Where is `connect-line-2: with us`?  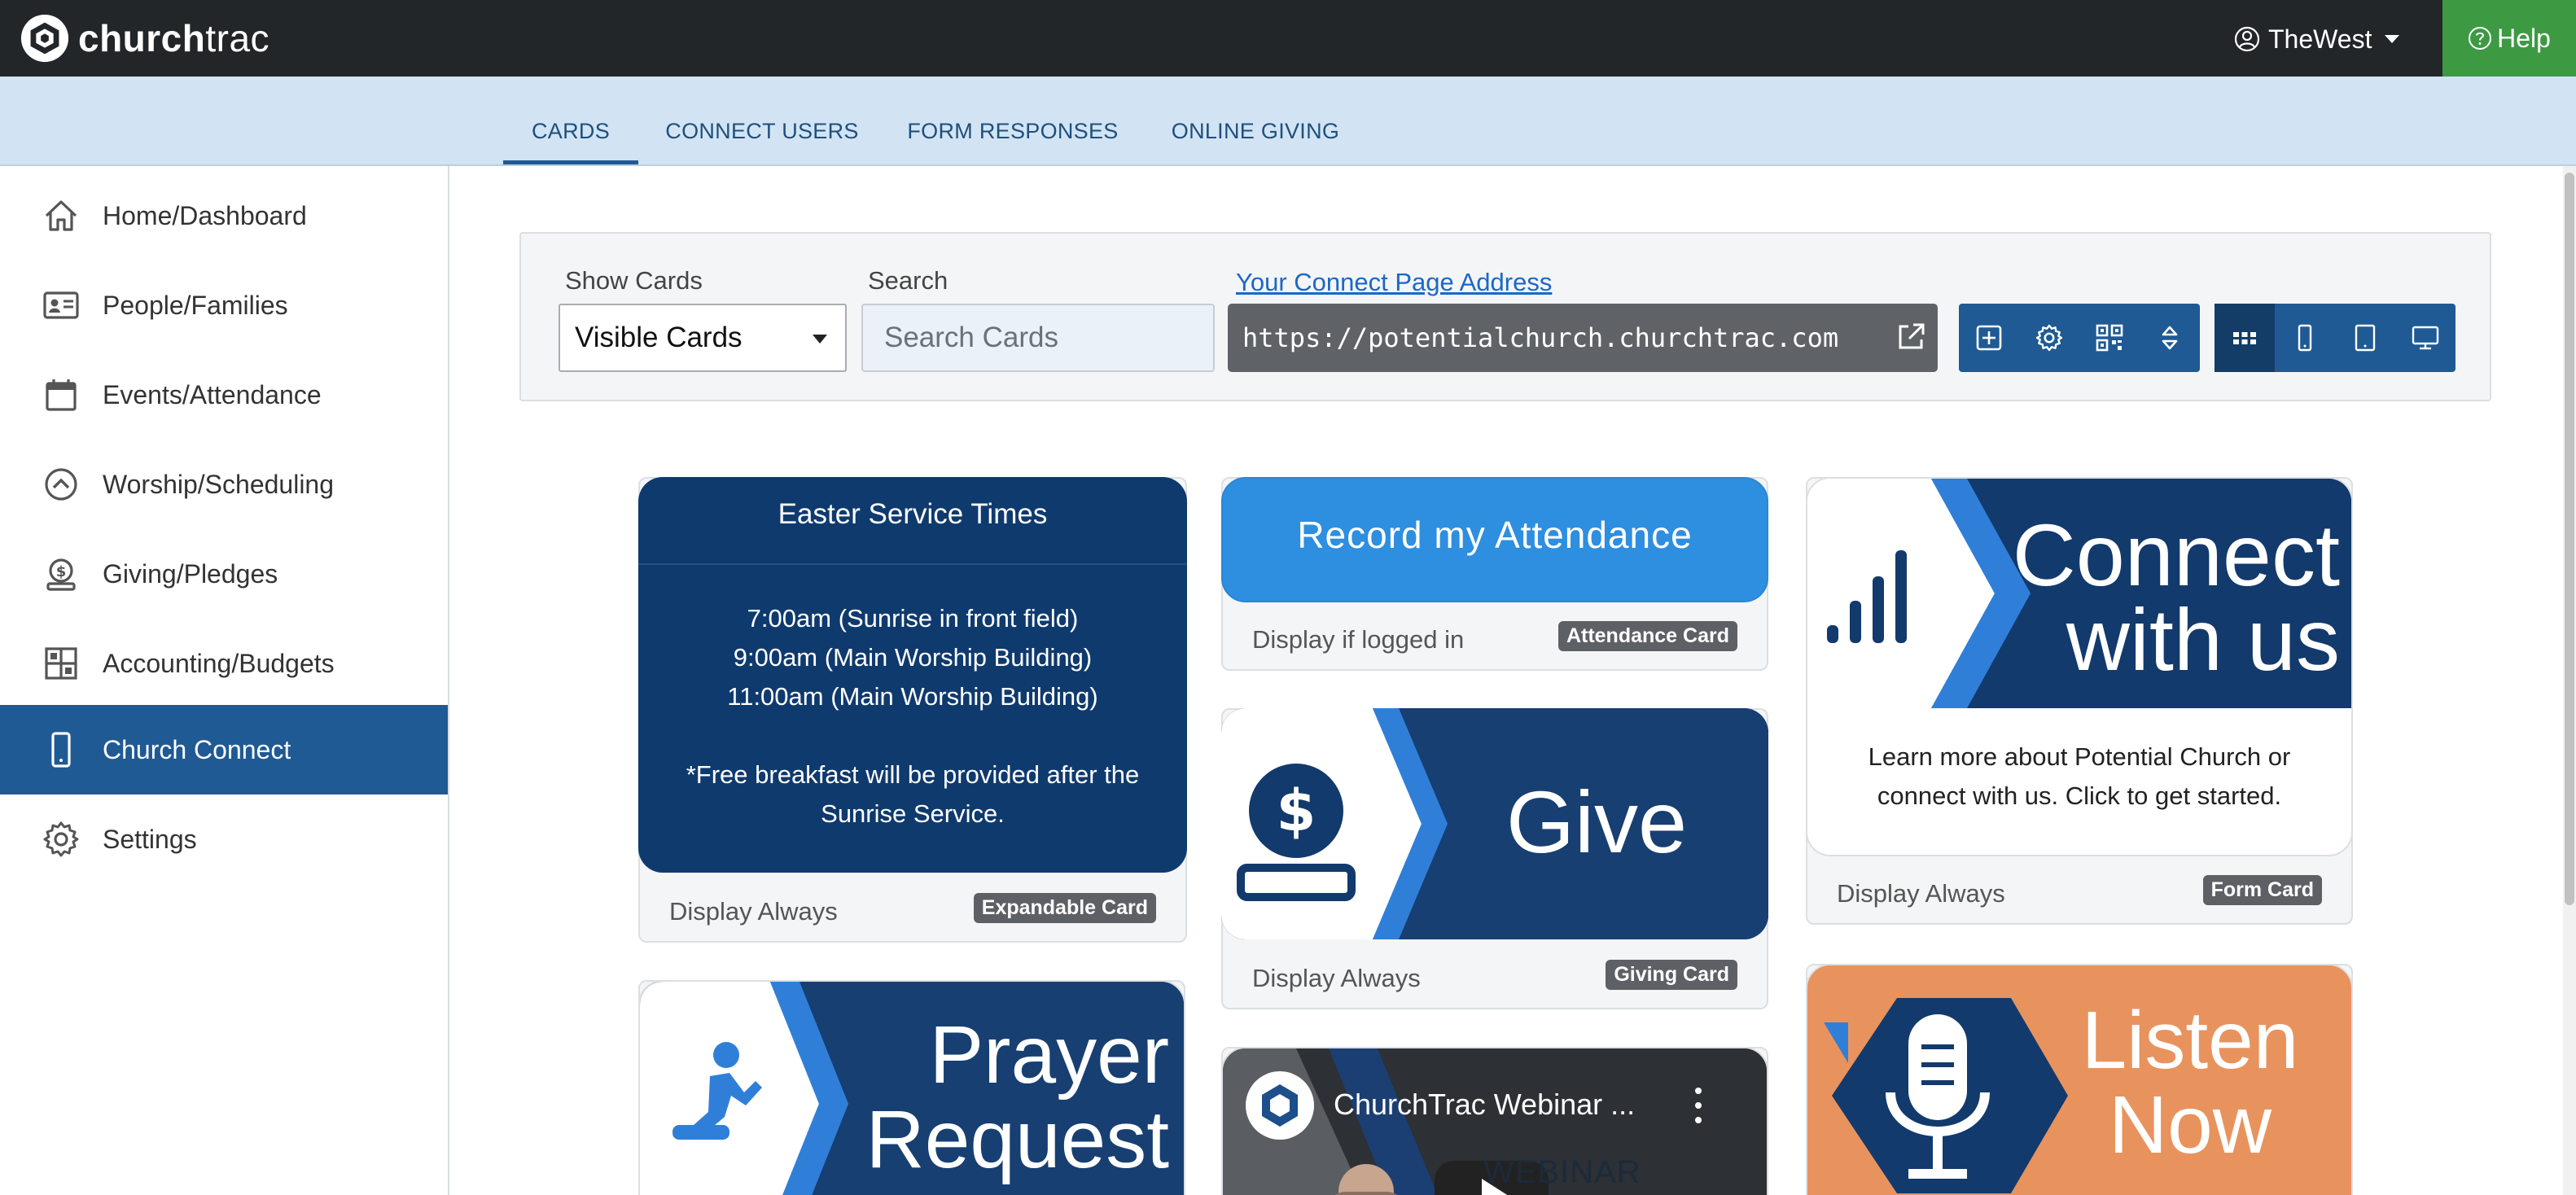 connect-line-2: with us is located at coordinates (2203, 639).